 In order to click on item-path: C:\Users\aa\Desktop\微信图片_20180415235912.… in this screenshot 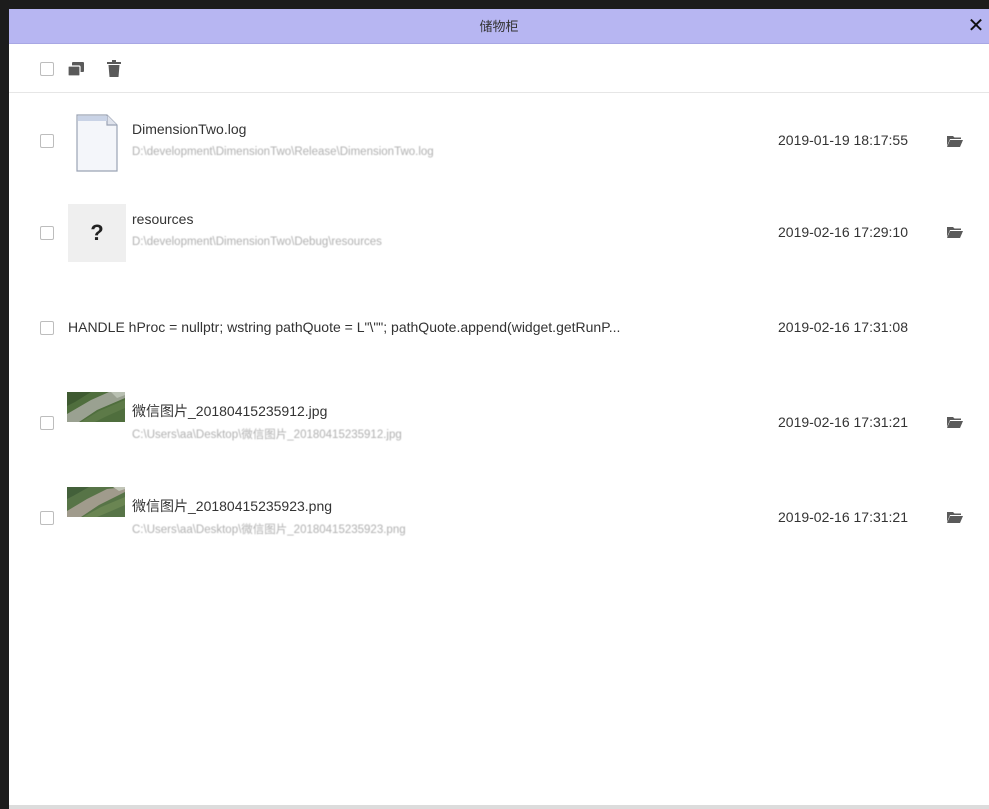, I will do `click(267, 435)`.